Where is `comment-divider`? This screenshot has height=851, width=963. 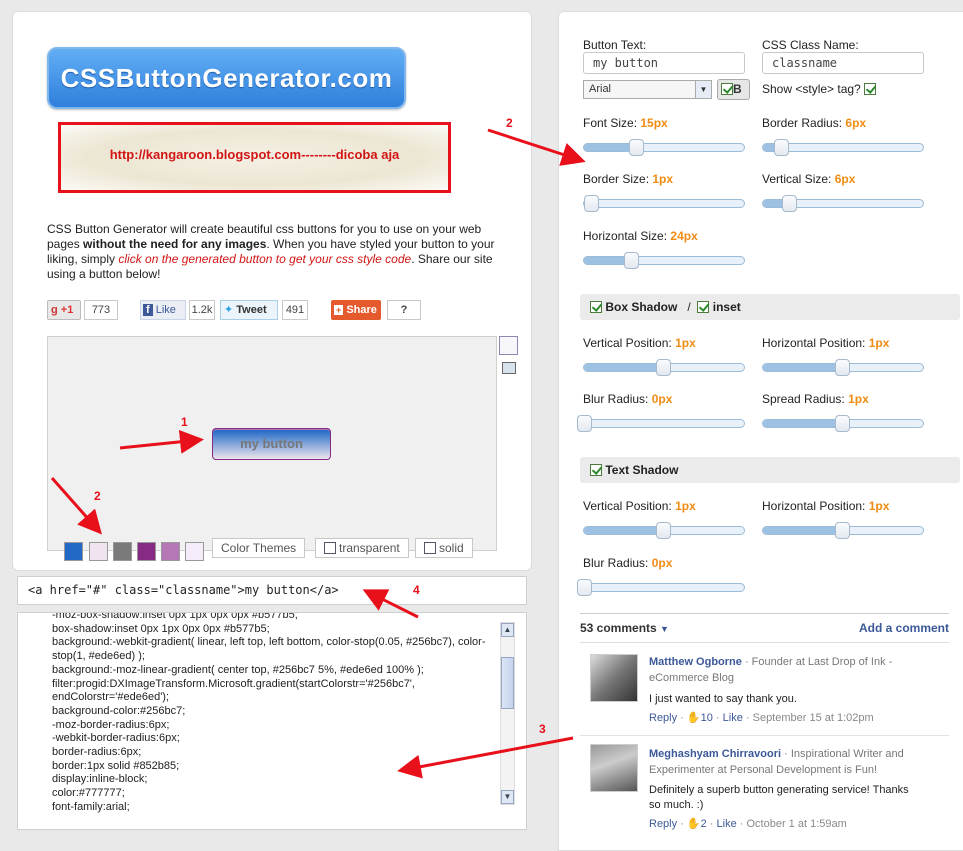 comment-divider is located at coordinates (764, 735).